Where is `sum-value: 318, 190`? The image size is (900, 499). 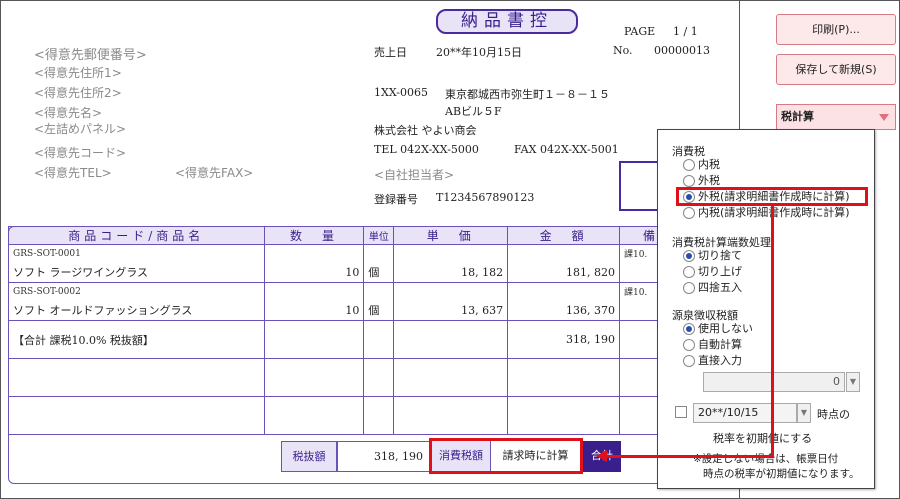 sum-value: 318, 190 is located at coordinates (563, 339).